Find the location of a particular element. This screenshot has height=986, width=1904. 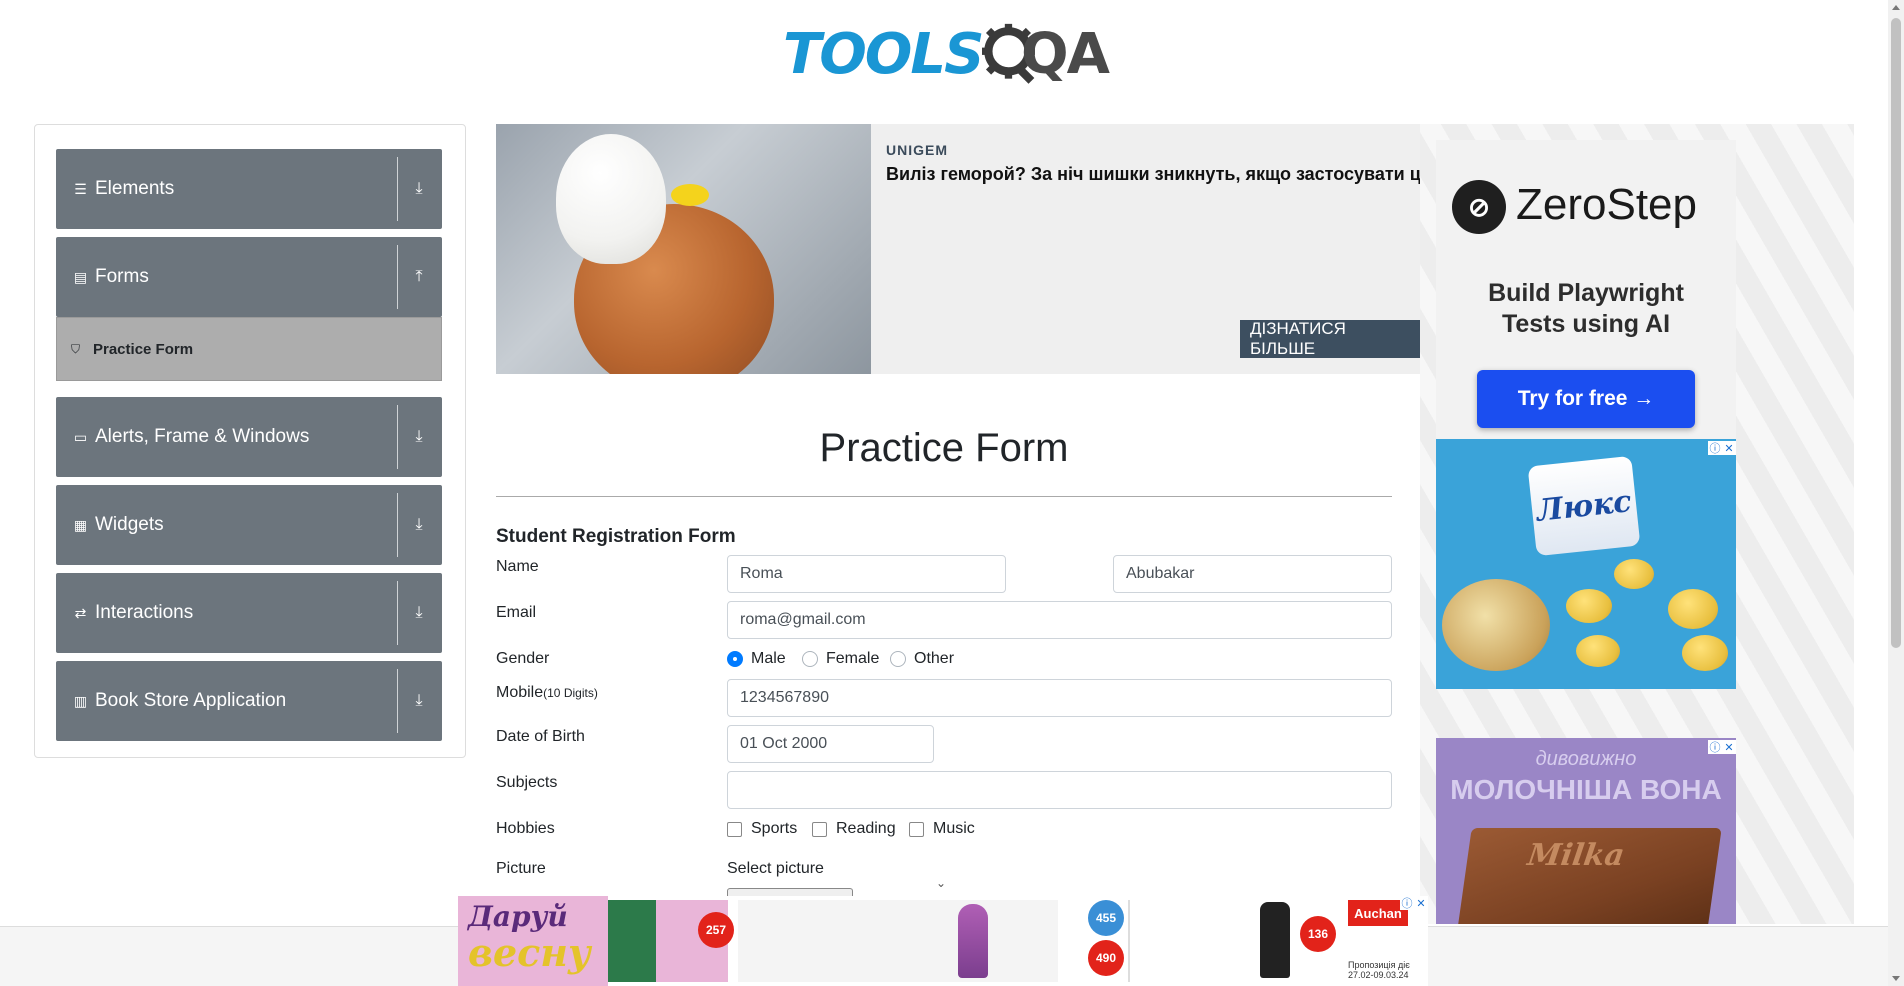

product-image is located at coordinates (898, 941).